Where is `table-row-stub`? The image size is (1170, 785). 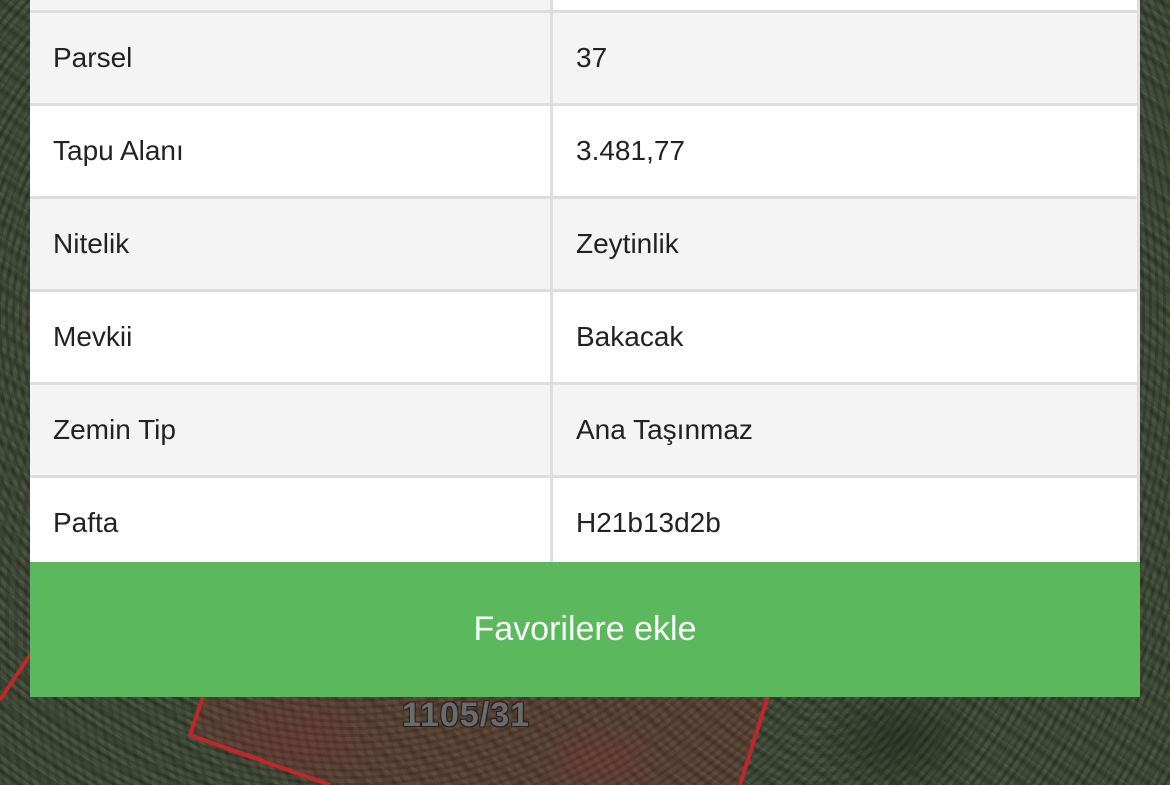
table-row-stub is located at coordinates (585, 5).